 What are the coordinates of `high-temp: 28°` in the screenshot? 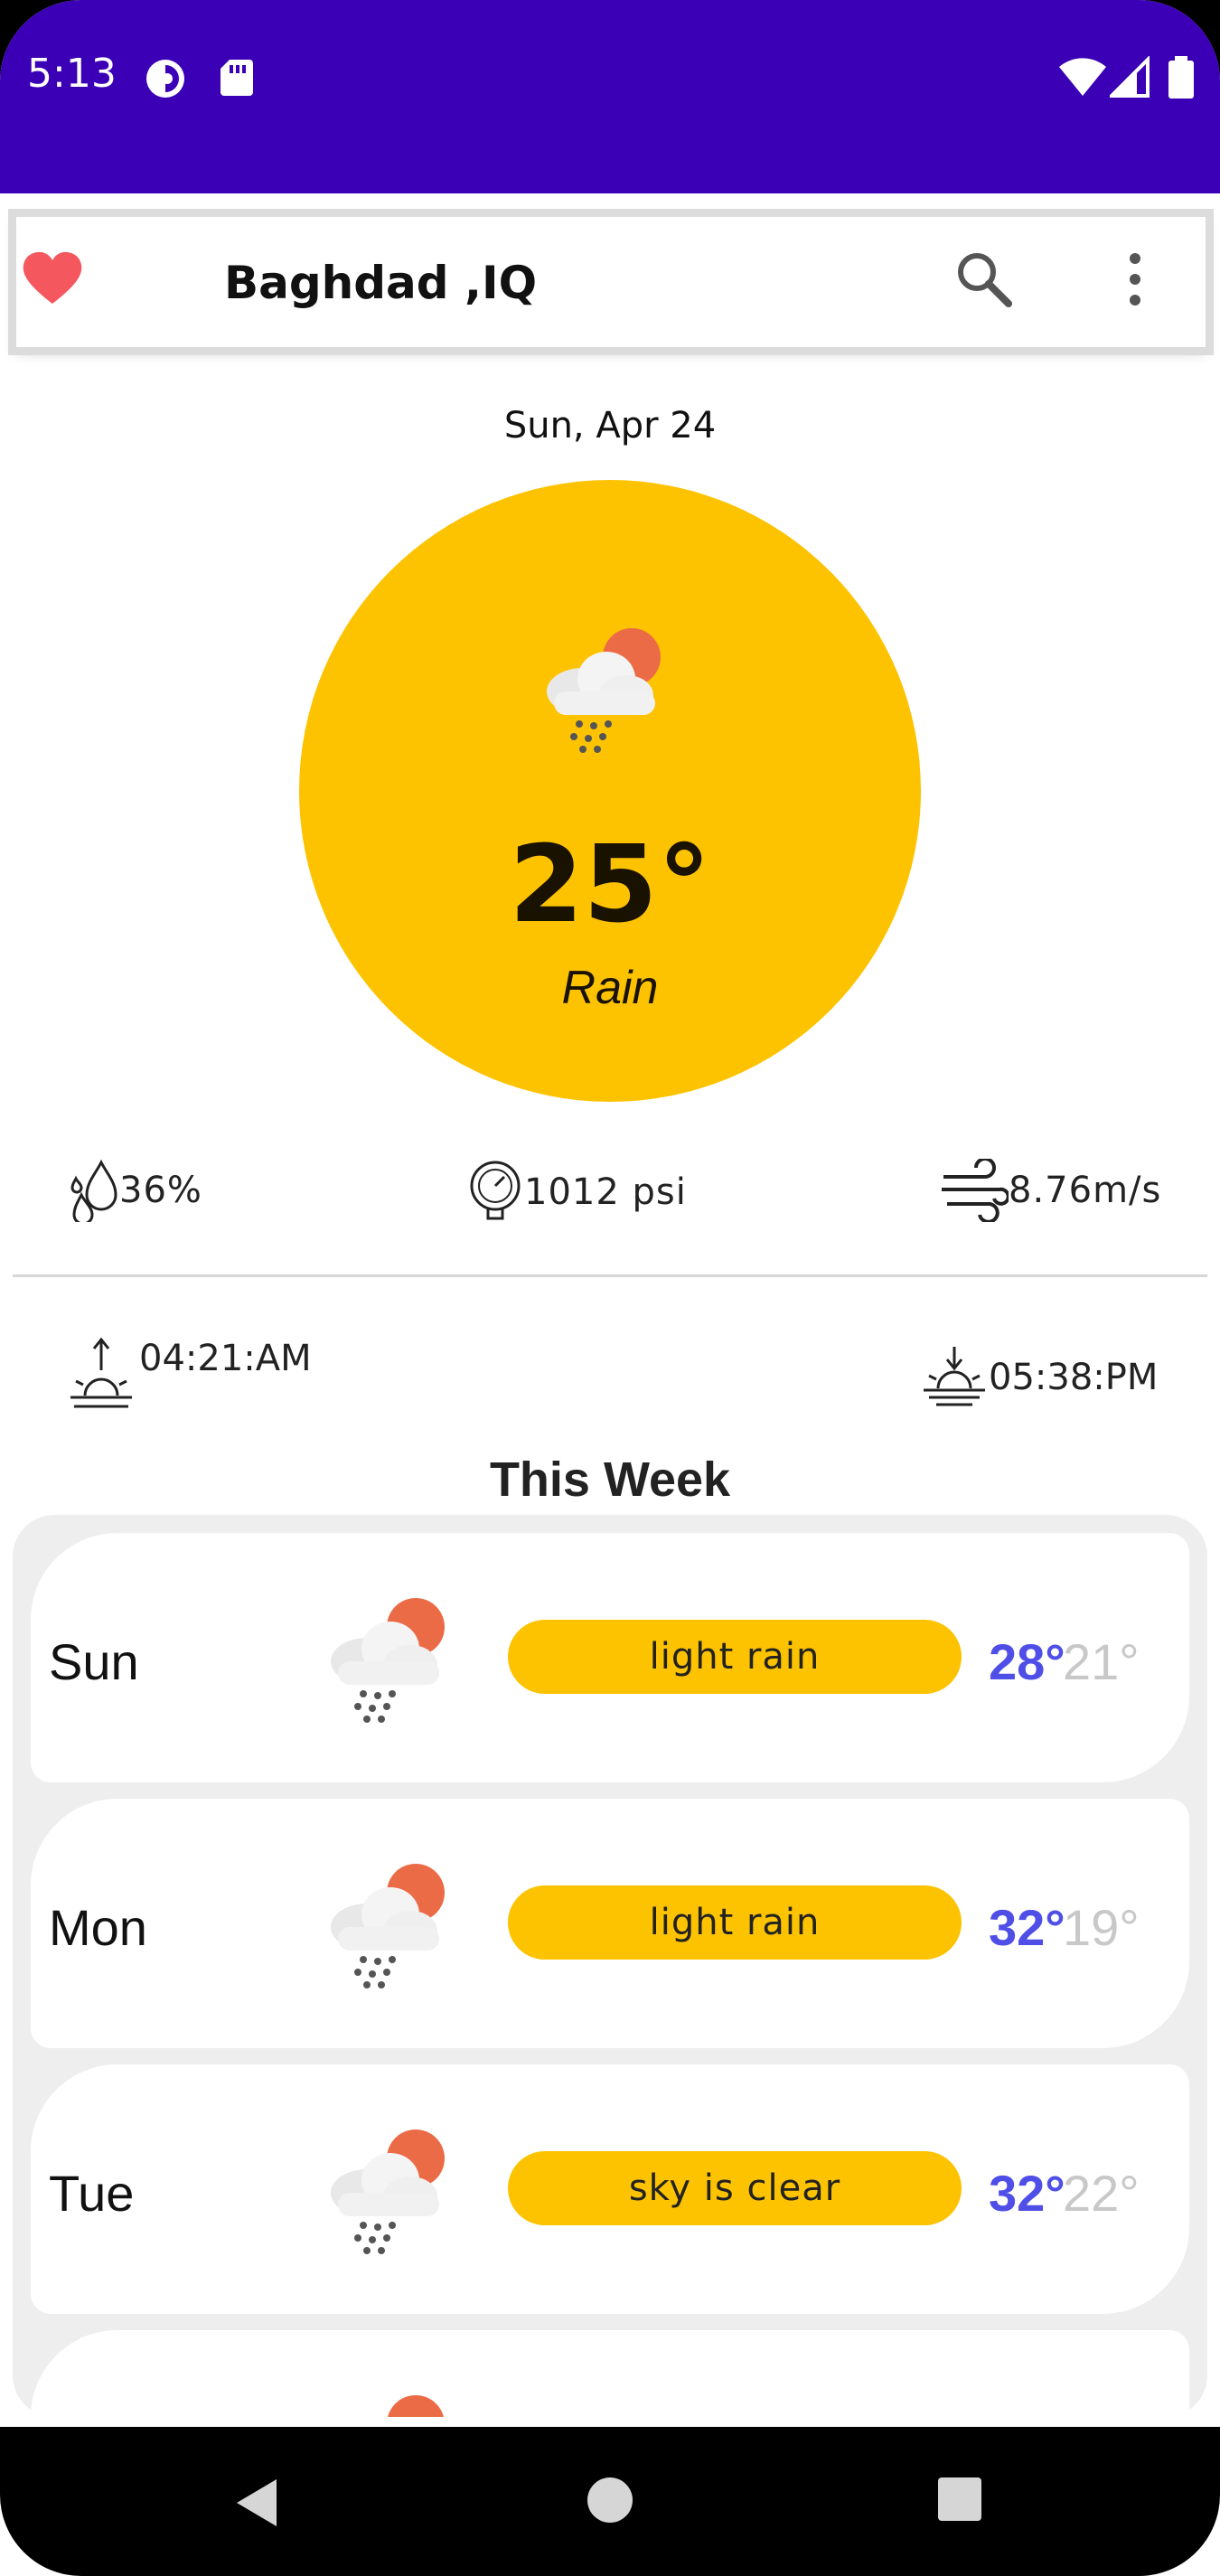 It's located at (1027, 1661).